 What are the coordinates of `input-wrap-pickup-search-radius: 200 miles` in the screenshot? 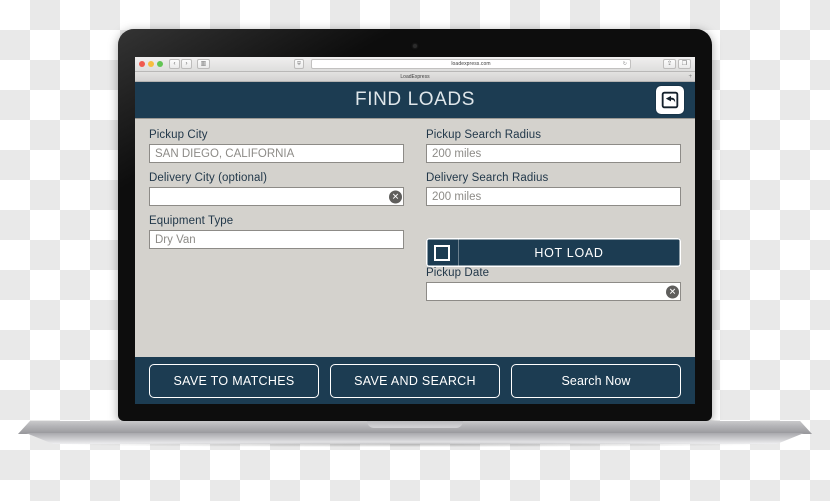 It's located at (553, 153).